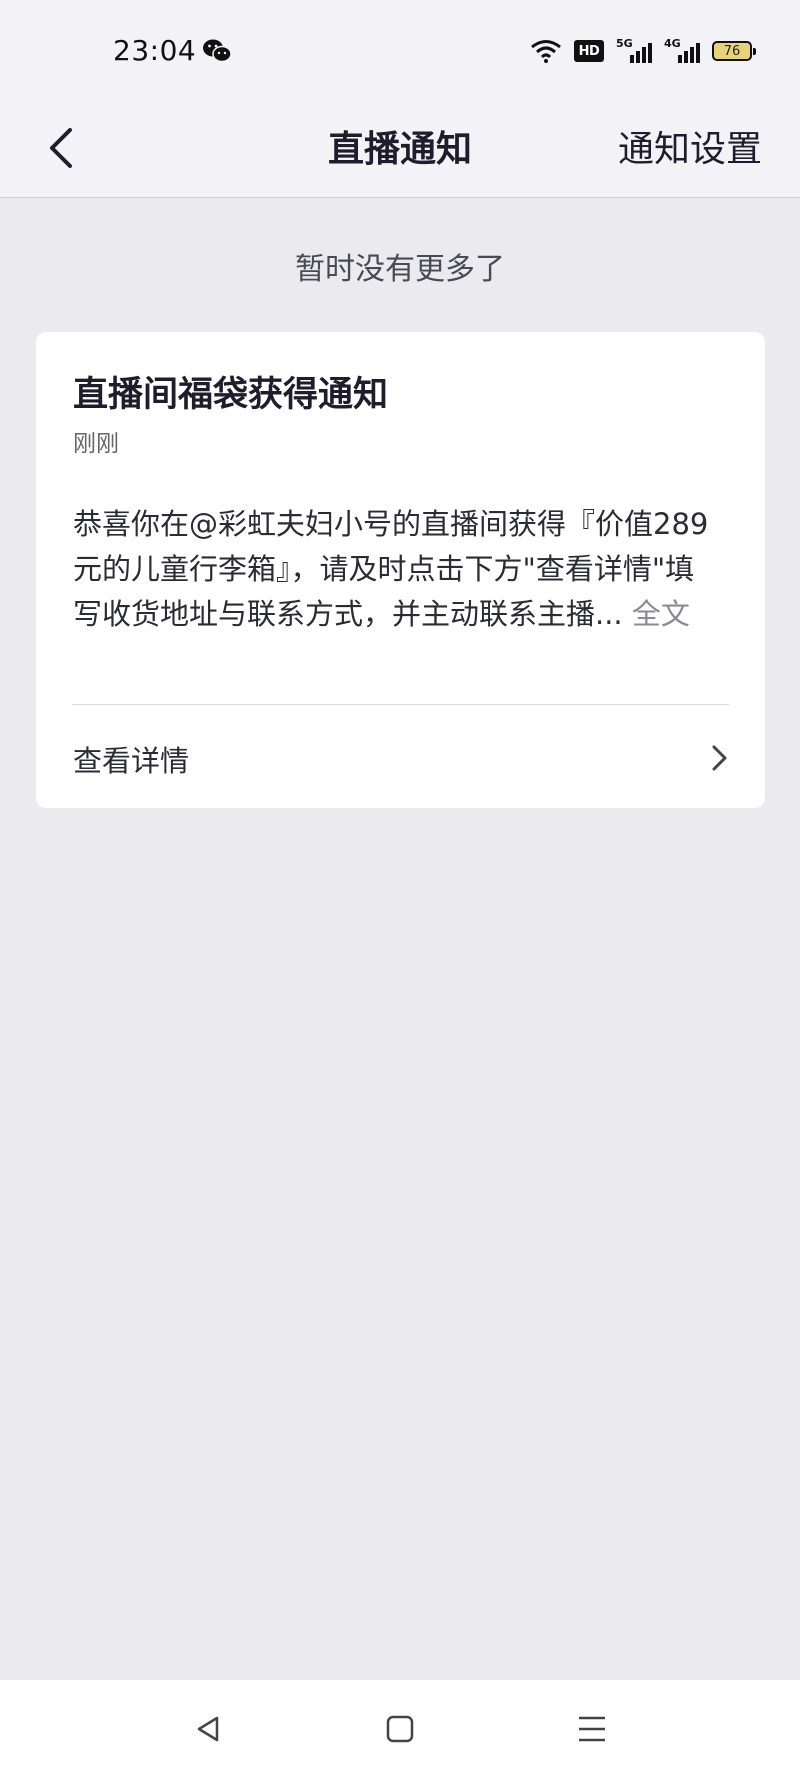 The height and width of the screenshot is (1778, 800). What do you see at coordinates (400, 756) in the screenshot?
I see `view-details-row: 查看详情` at bounding box center [400, 756].